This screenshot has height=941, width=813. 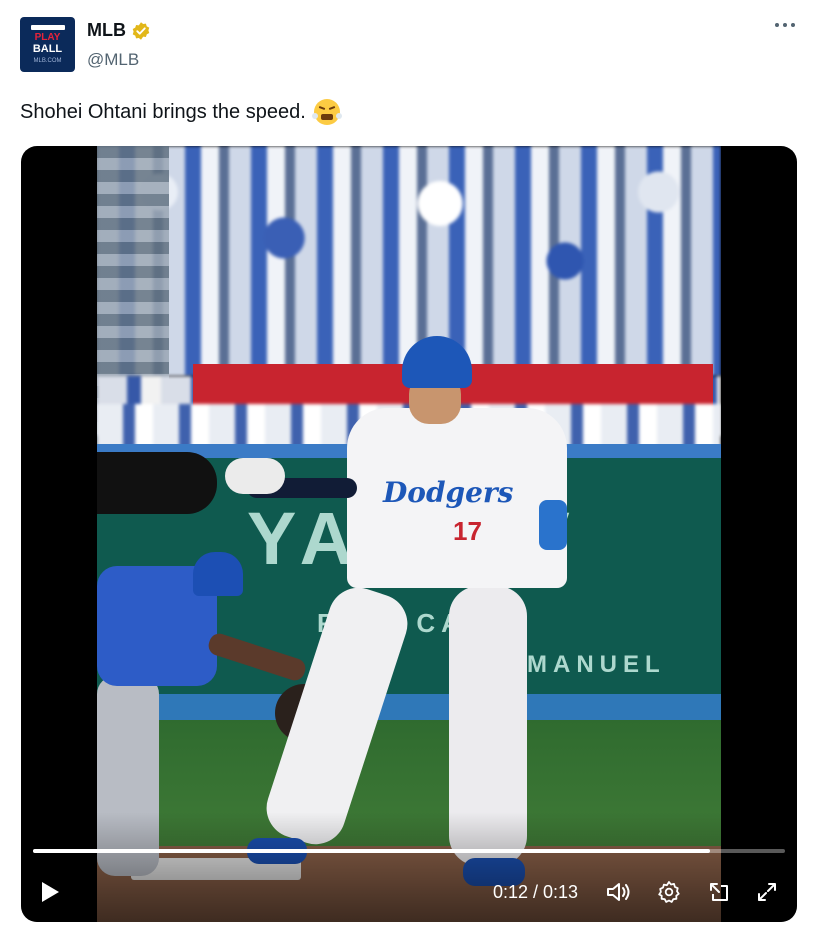 I want to click on settings-button, so click(x=669, y=892).